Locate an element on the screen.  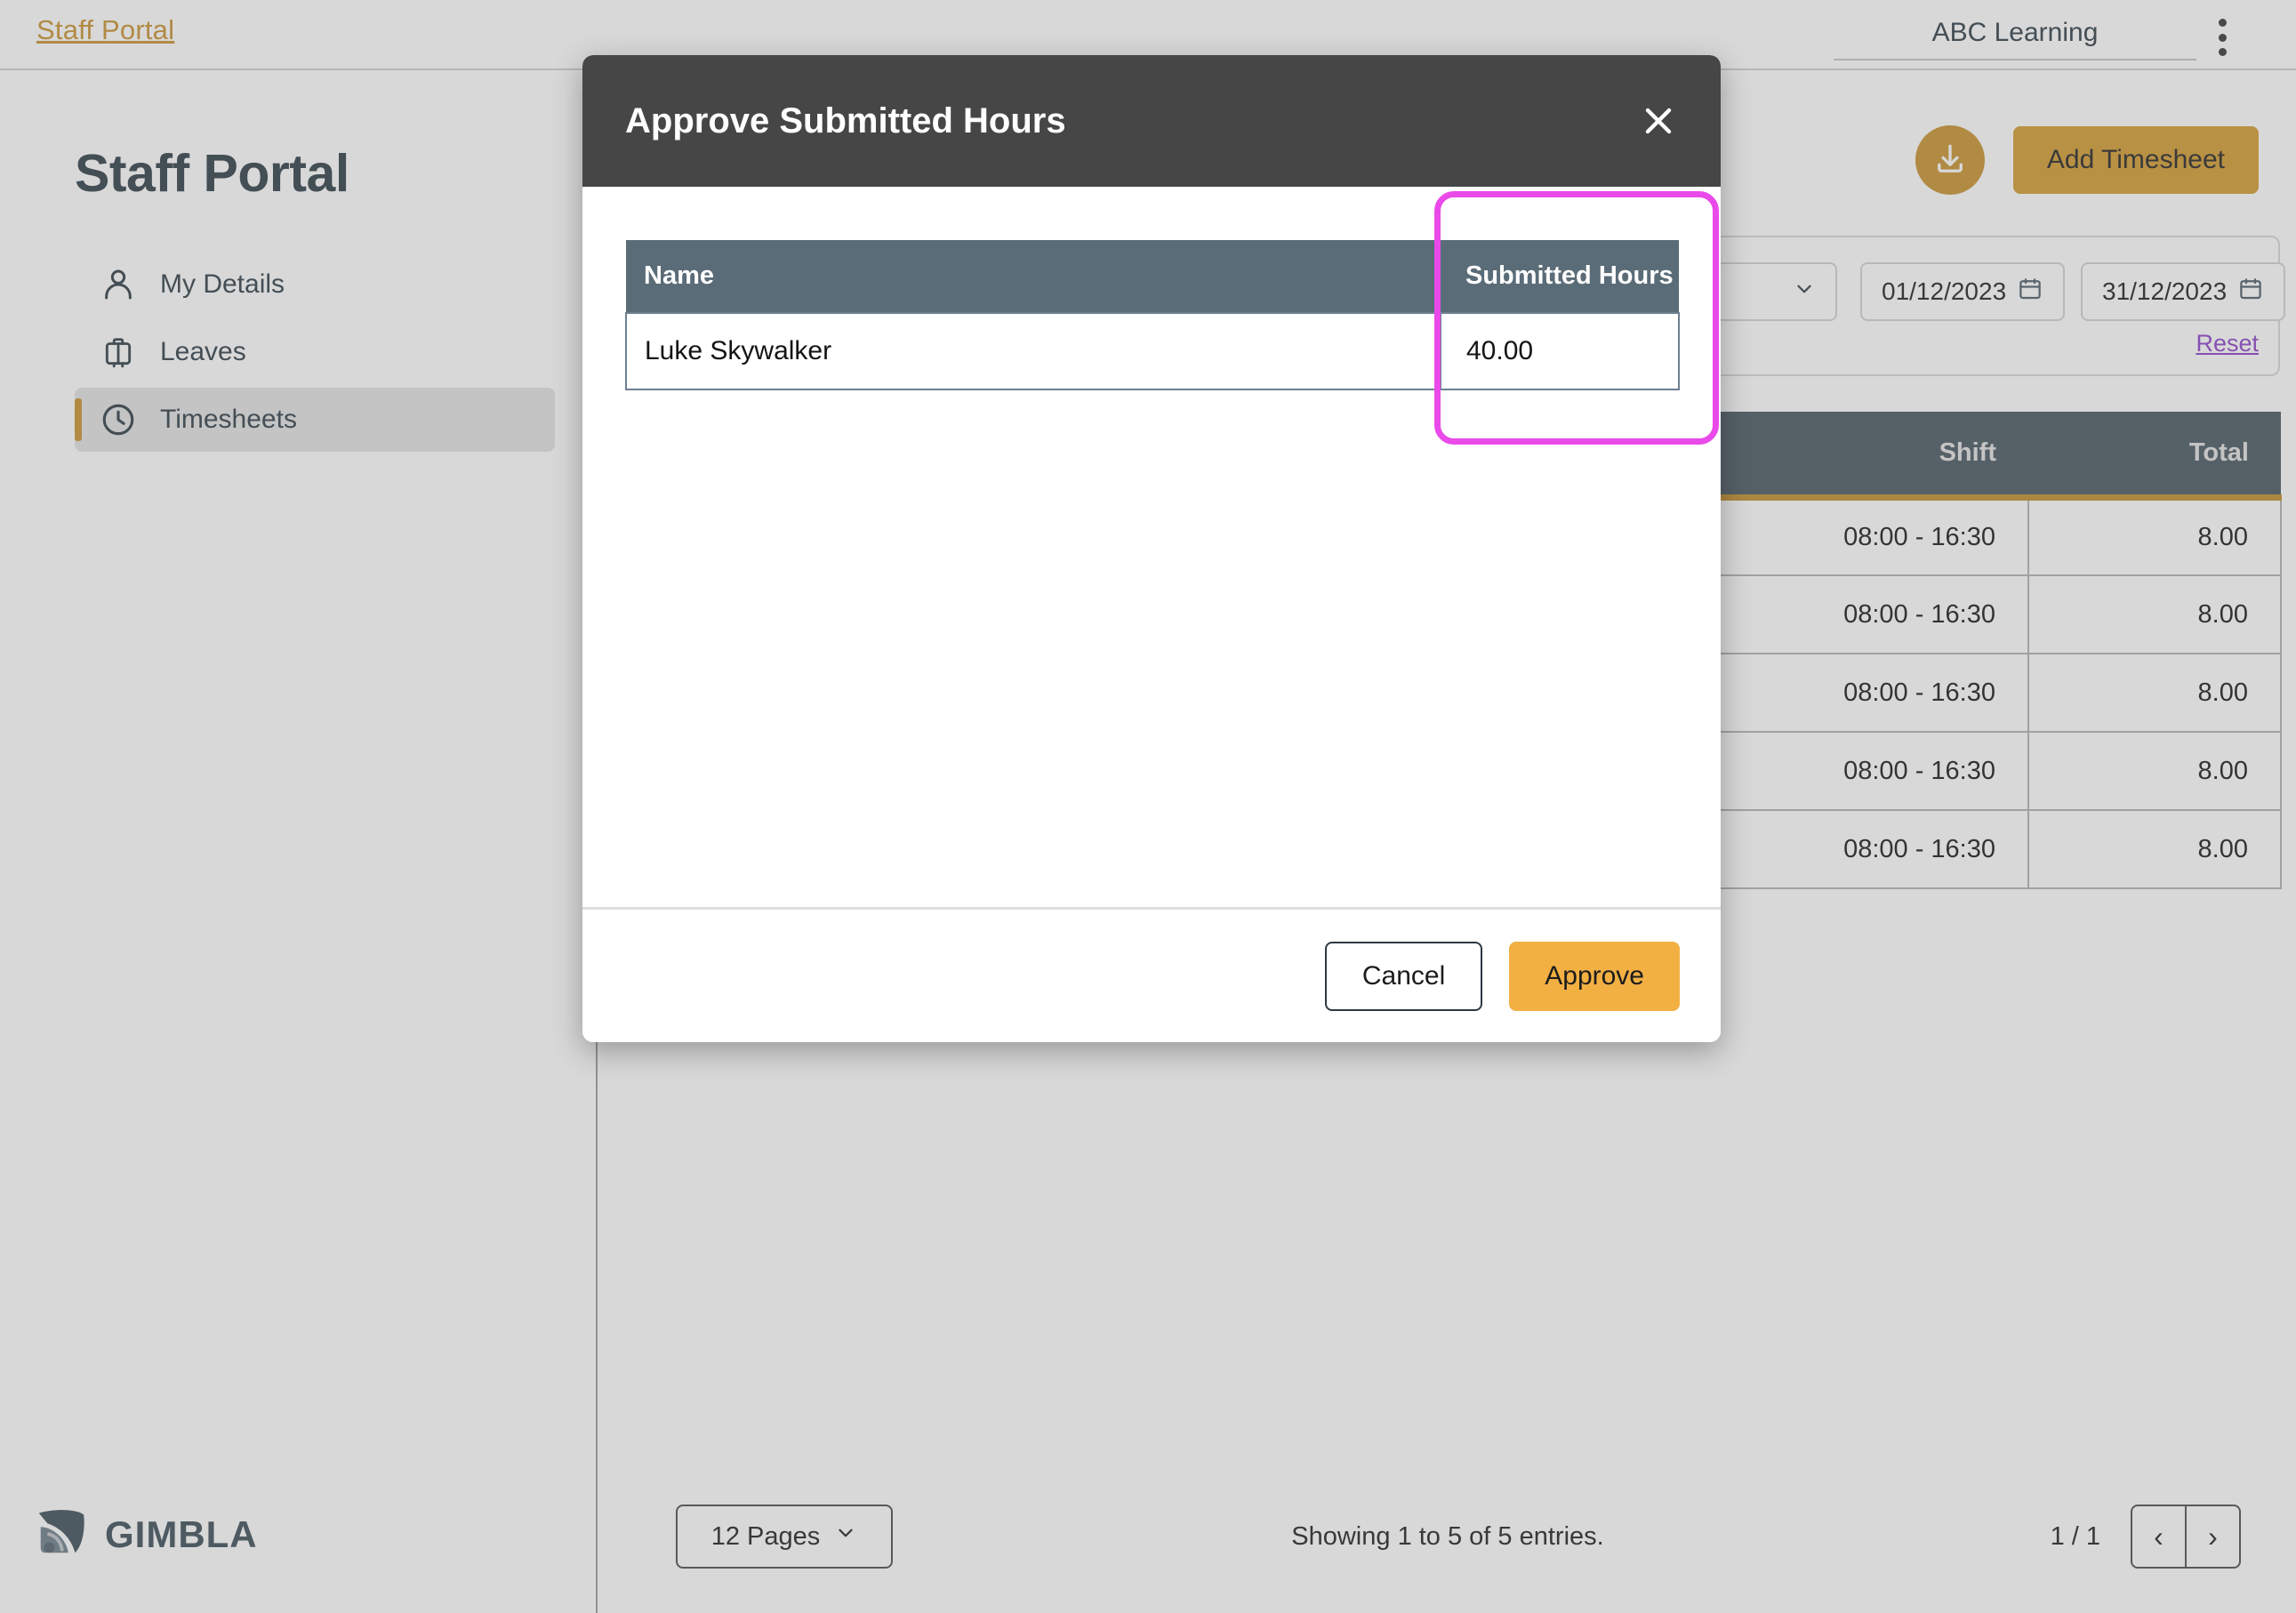
table-row: Luke Skywalker 40.00 is located at coordinates (1152, 351).